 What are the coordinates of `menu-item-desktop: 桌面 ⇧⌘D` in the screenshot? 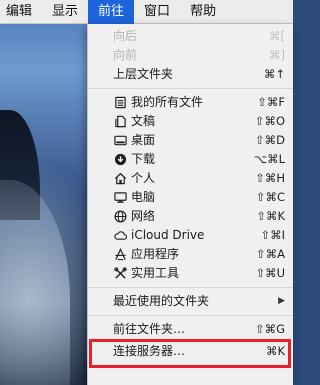 It's located at (190, 140).